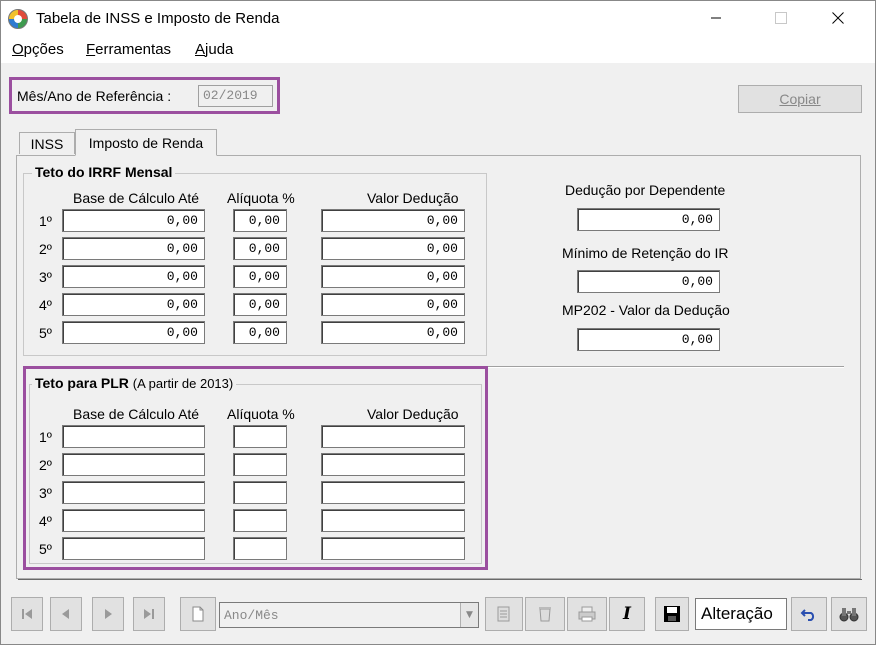 The image size is (876, 645). What do you see at coordinates (91, 49) in the screenshot?
I see `menu-ferramentas-accel: F` at bounding box center [91, 49].